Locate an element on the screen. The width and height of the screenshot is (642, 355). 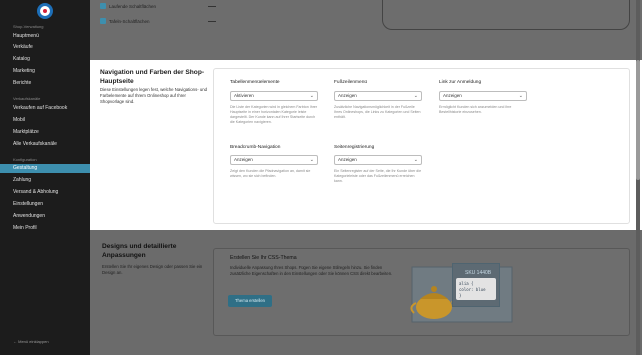
css-card-title: Erstellen Sie Ihr CSS-Thema is located at coordinates (263, 258).